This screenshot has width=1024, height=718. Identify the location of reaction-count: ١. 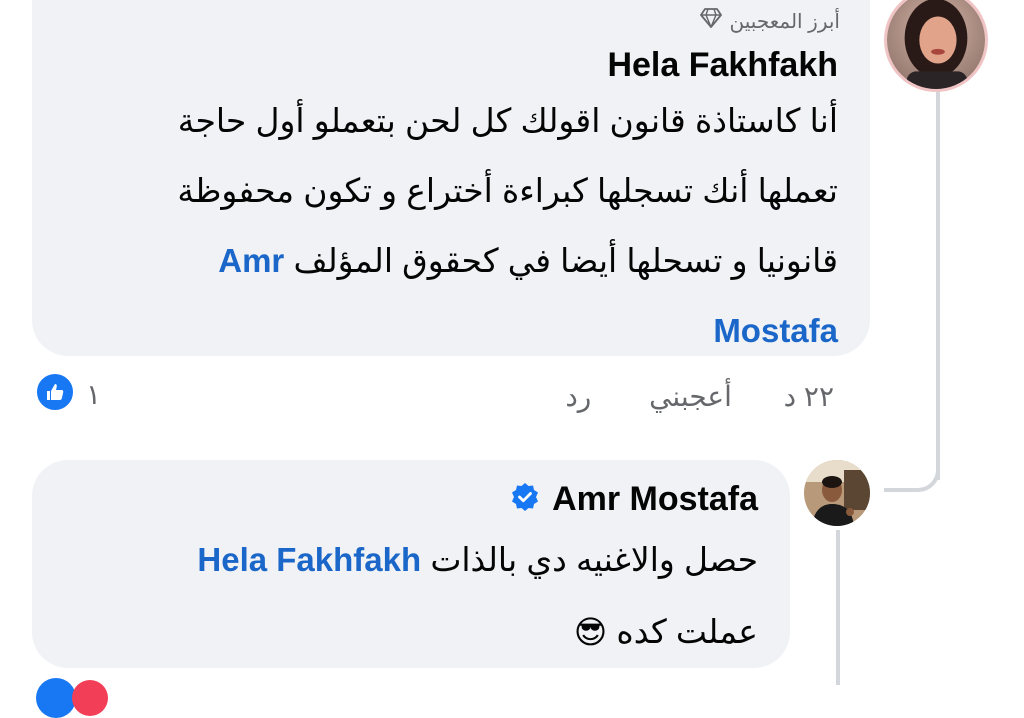
(93, 394).